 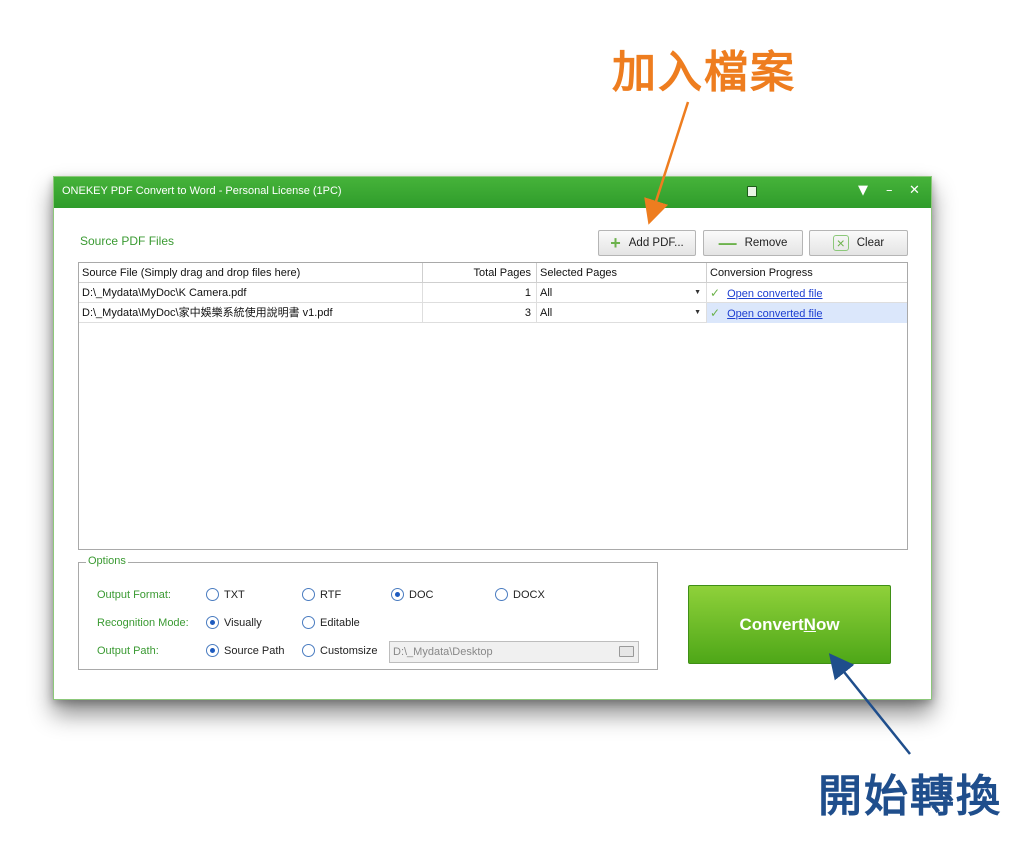 I want to click on cell-total: 1, so click(x=480, y=293).